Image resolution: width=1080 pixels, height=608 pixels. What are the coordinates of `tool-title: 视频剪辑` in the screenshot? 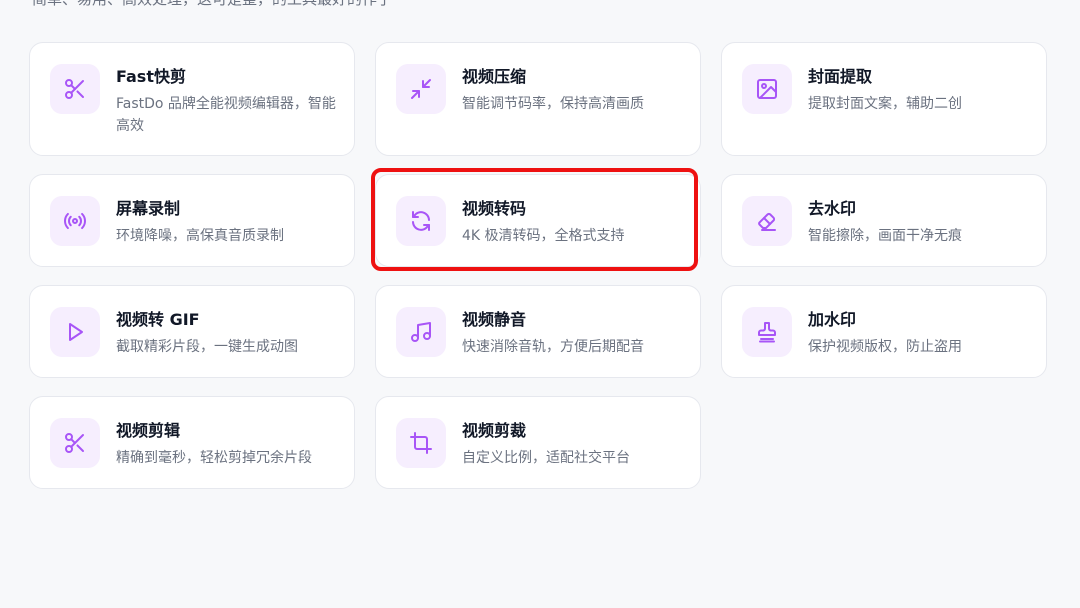 It's located at (148, 430).